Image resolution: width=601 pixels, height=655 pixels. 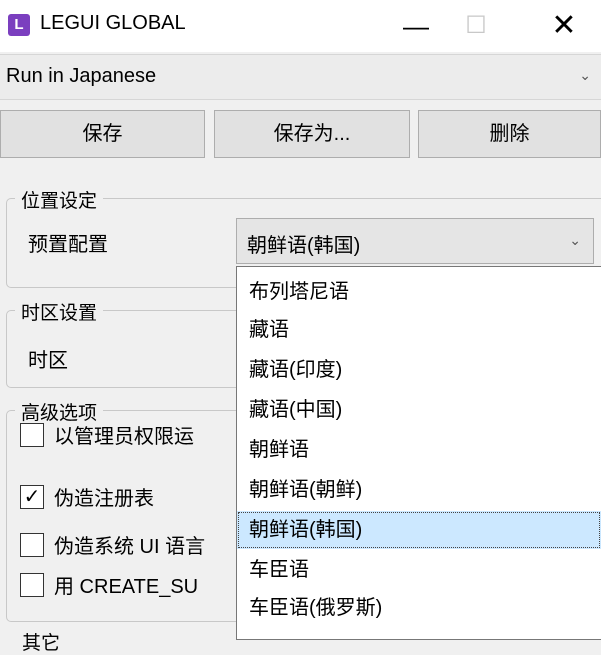 I want to click on other-group-title: 其它, so click(x=41, y=643).